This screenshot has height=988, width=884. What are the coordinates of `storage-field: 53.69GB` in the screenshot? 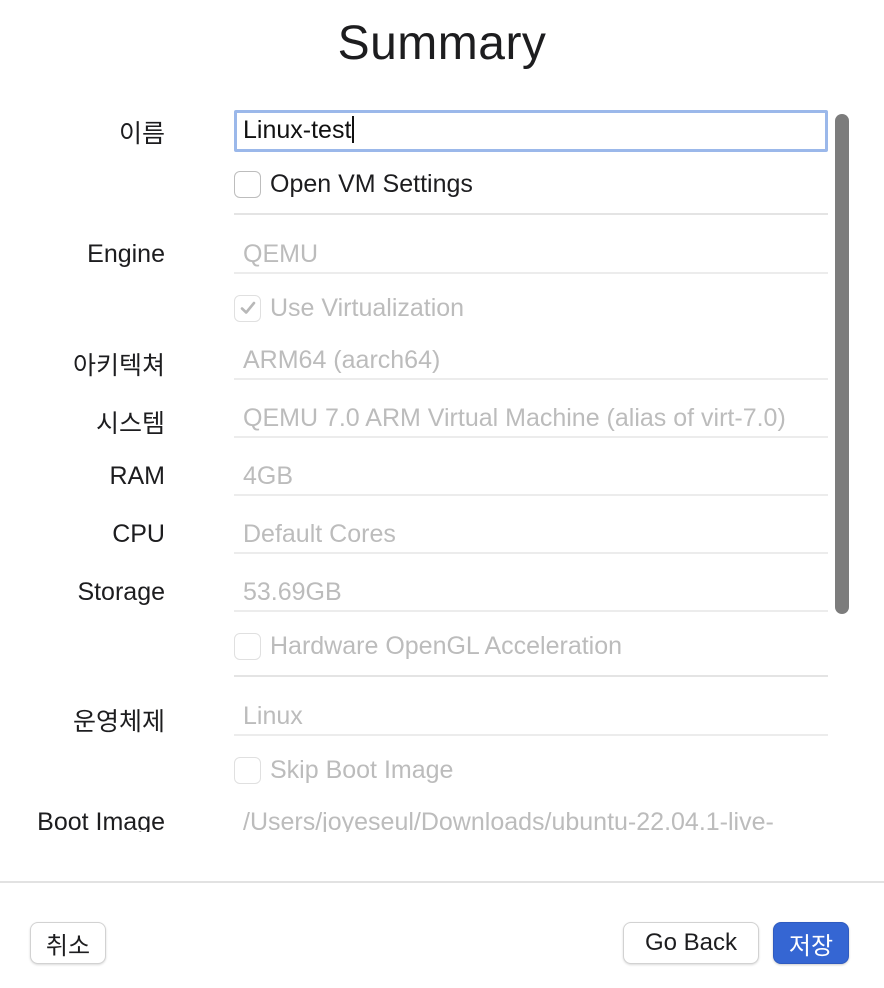 It's located at (531, 592).